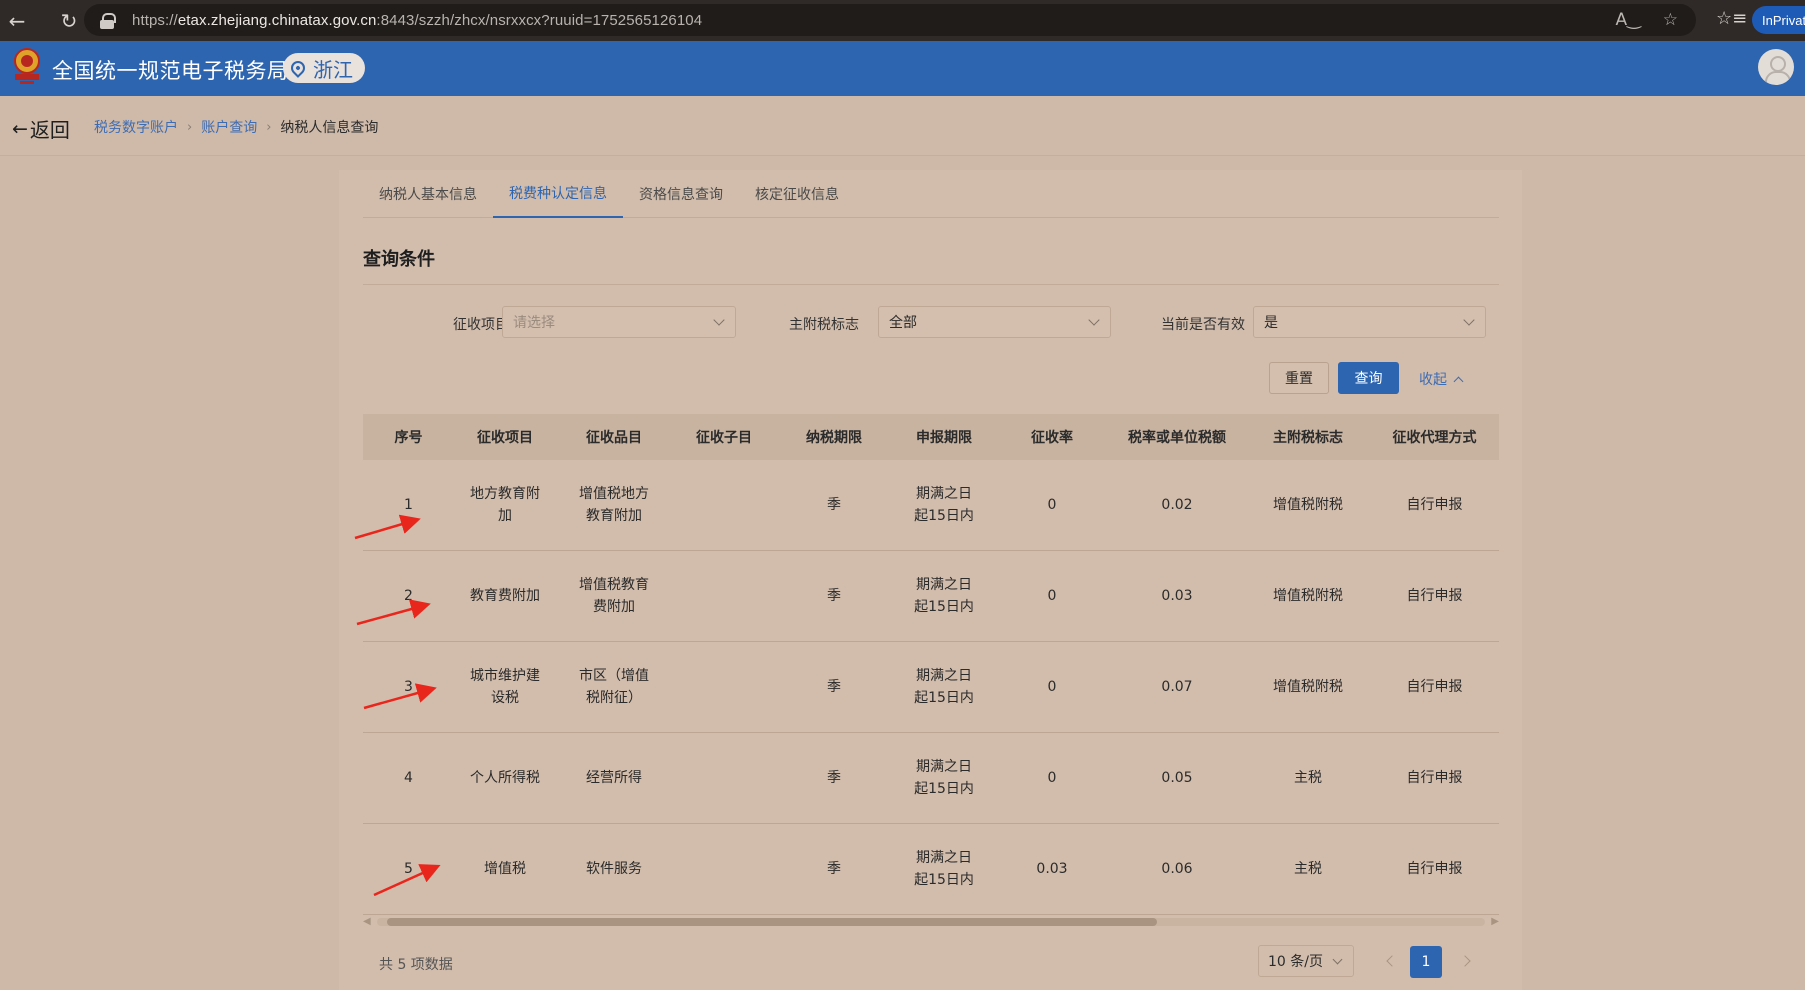 This screenshot has width=1805, height=990. Describe the element at coordinates (505, 438) in the screenshot. I see `column-header: 征收项目` at that location.